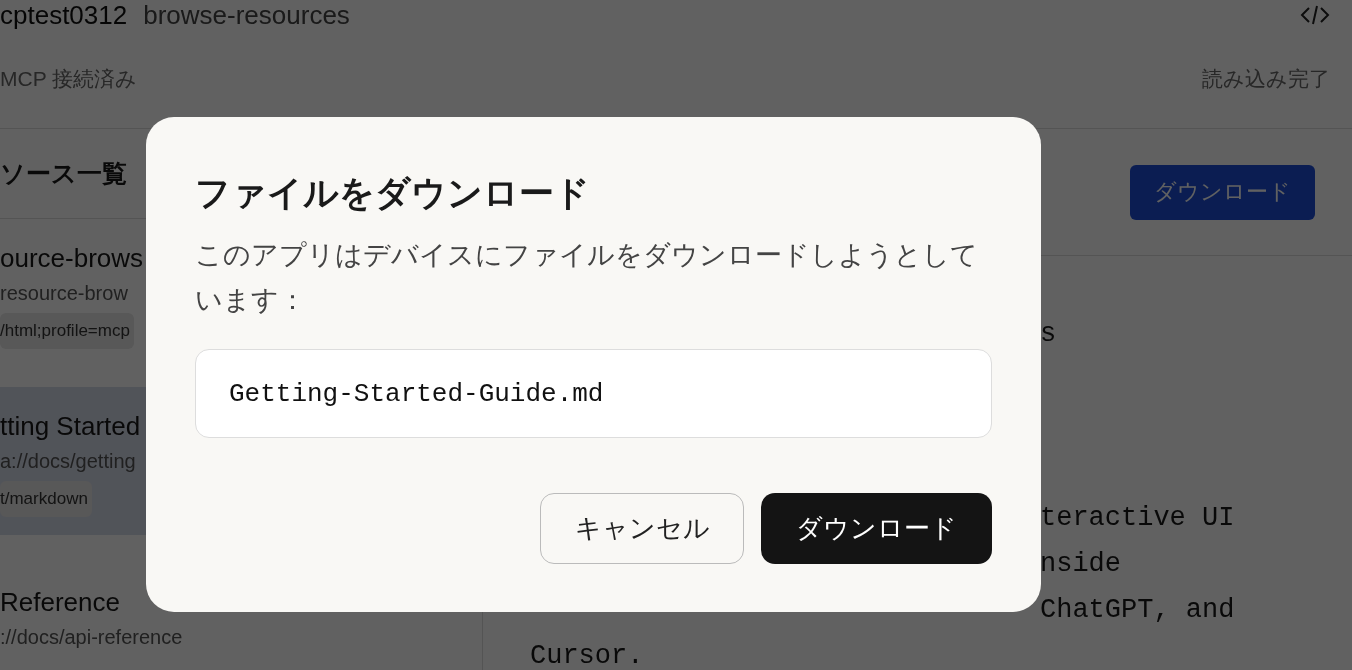 Image resolution: width=1352 pixels, height=670 pixels. Describe the element at coordinates (587, 278) in the screenshot. I see `dialog-message: このアプリはデバイスにファイルをダウンロードしようとしています：` at that location.